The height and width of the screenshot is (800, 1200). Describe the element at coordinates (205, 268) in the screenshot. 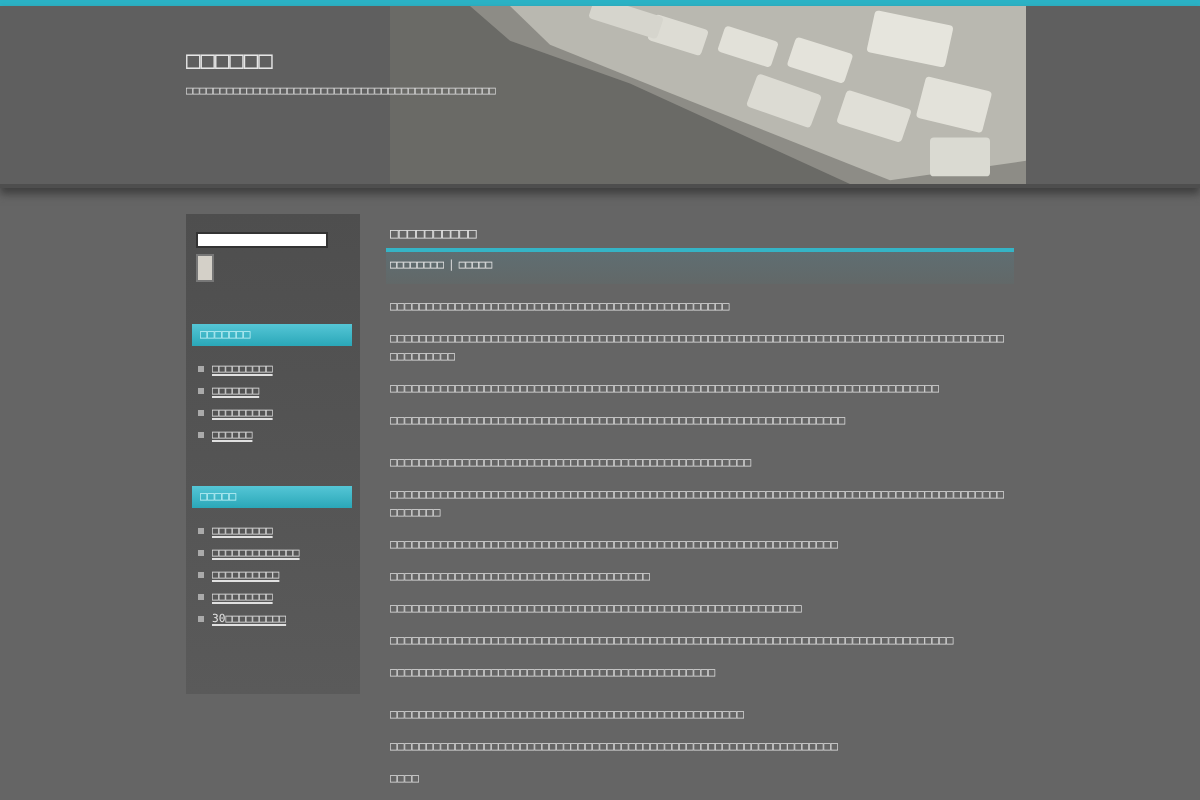

I see `search-button` at that location.